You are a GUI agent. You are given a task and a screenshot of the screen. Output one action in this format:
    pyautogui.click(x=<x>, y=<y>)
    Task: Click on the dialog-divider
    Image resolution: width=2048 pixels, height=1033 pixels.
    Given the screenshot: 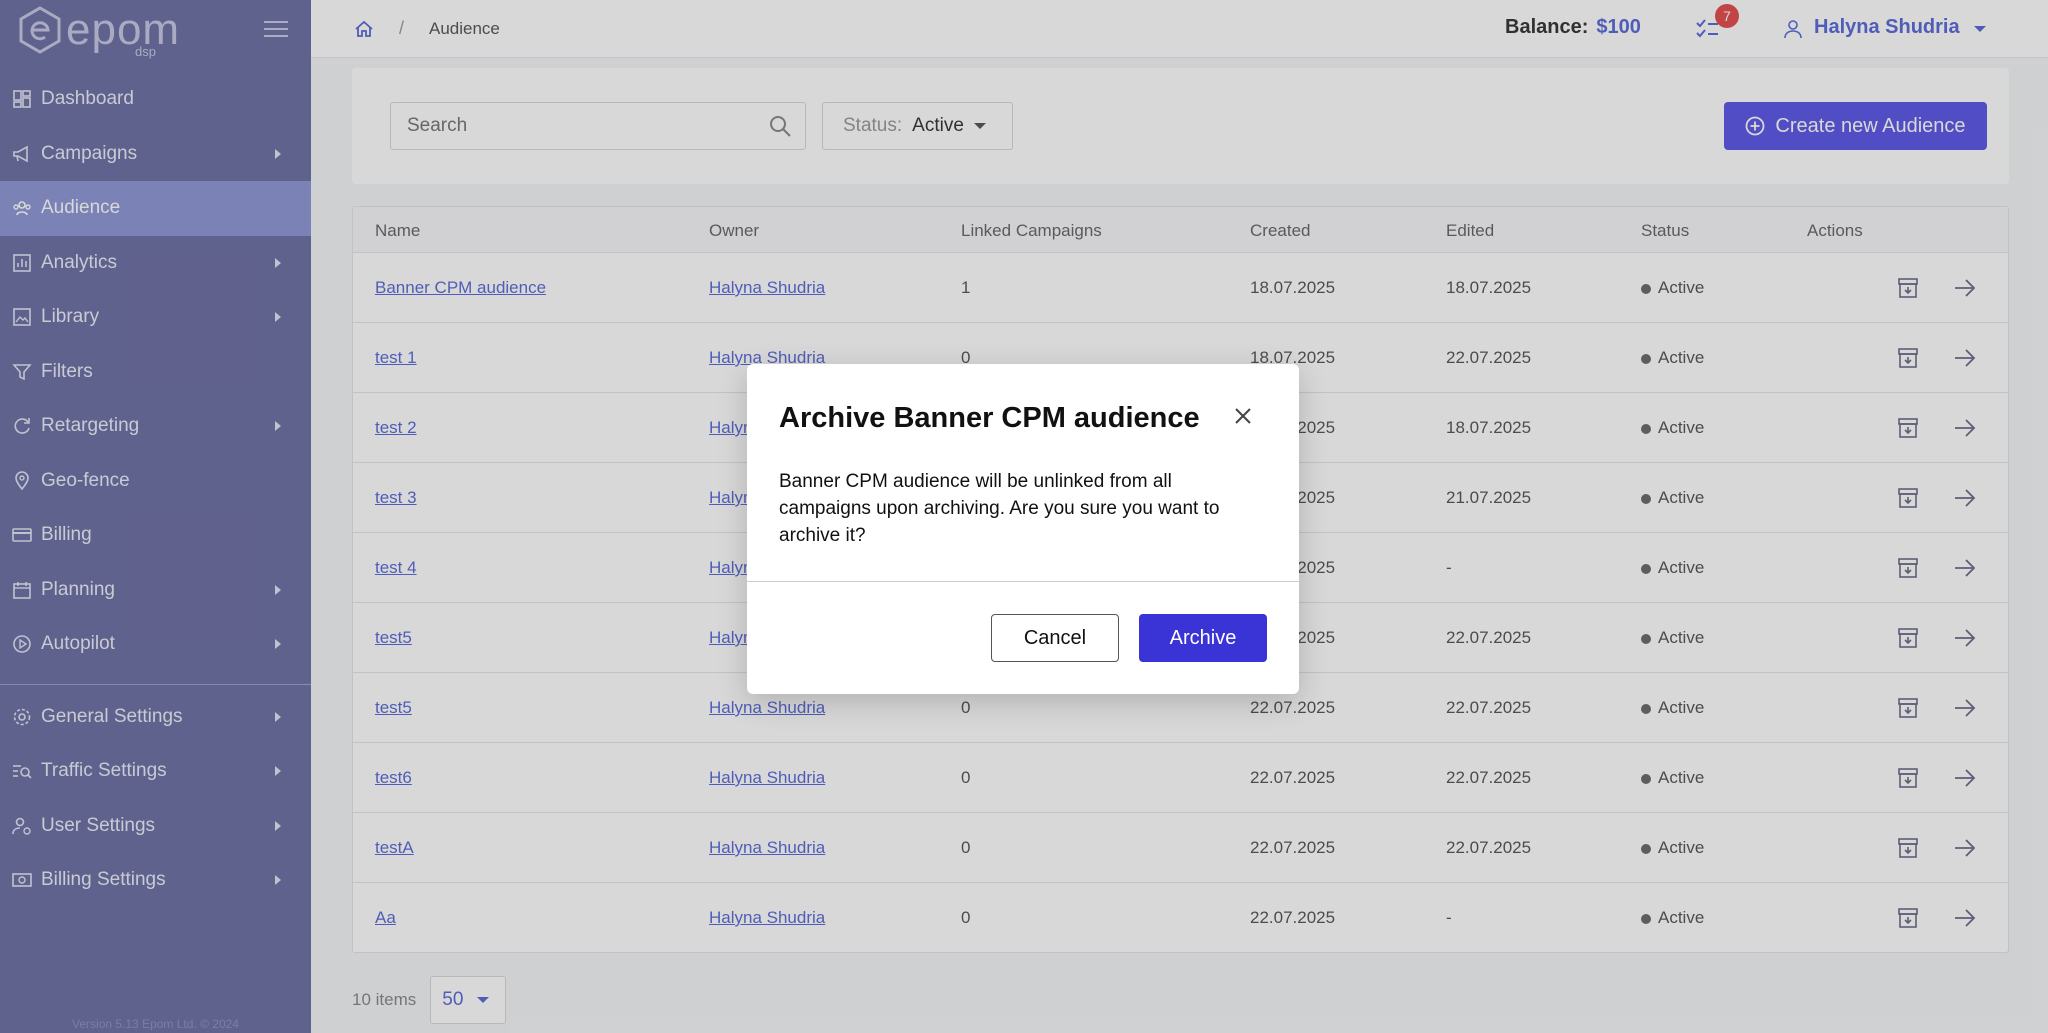 What is the action you would take?
    pyautogui.click(x=1023, y=581)
    